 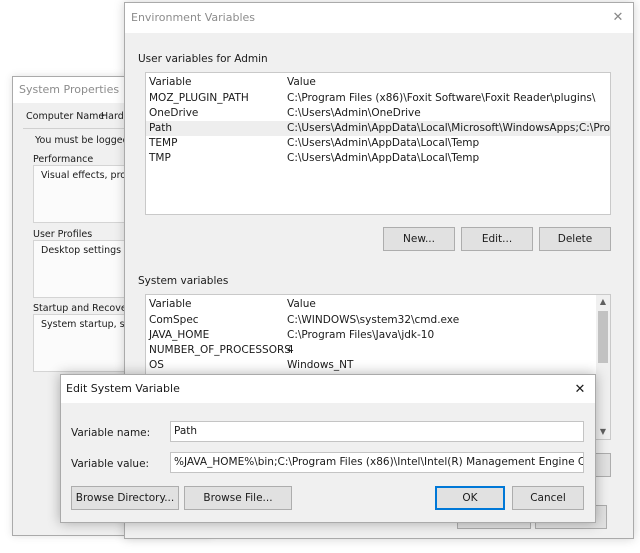 I want to click on variable-name-field: Path, so click(x=377, y=431).